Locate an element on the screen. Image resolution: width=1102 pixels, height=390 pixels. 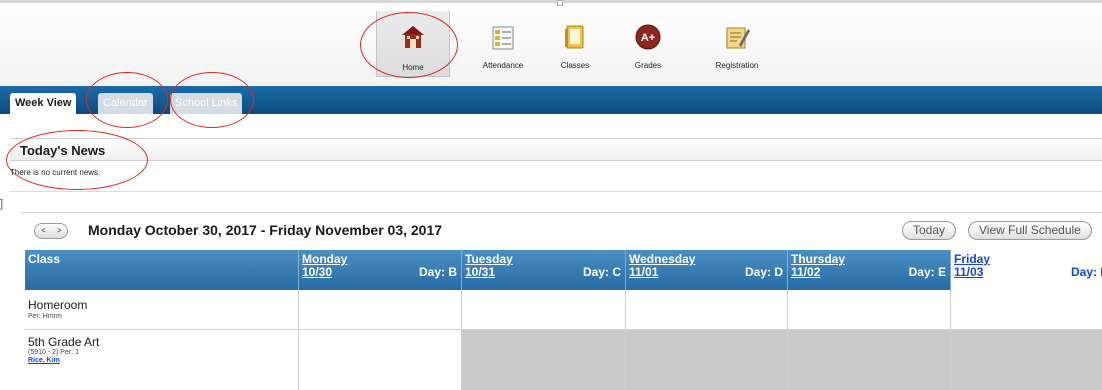
nav-registration-label: Registration is located at coordinates (737, 65).